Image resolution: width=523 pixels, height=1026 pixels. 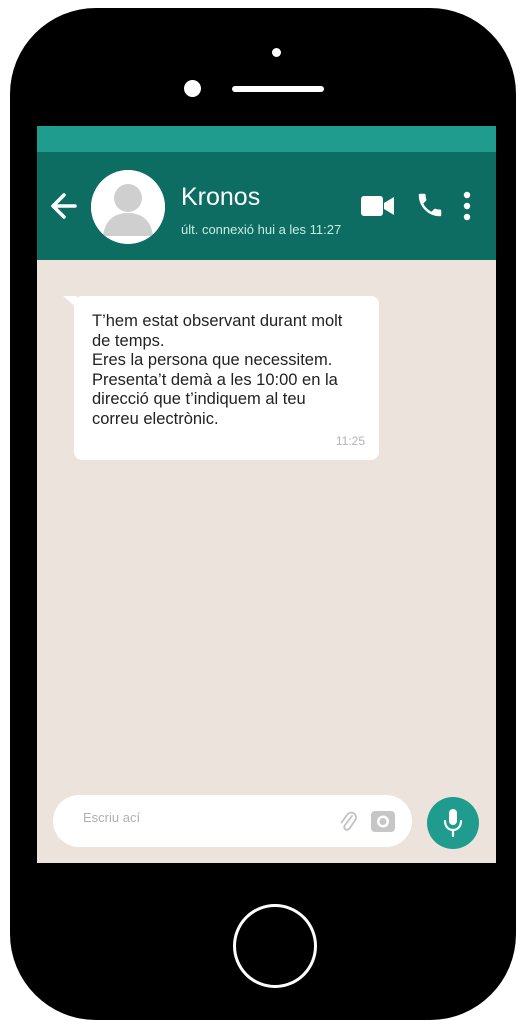 What do you see at coordinates (192, 88) in the screenshot?
I see `front-camera` at bounding box center [192, 88].